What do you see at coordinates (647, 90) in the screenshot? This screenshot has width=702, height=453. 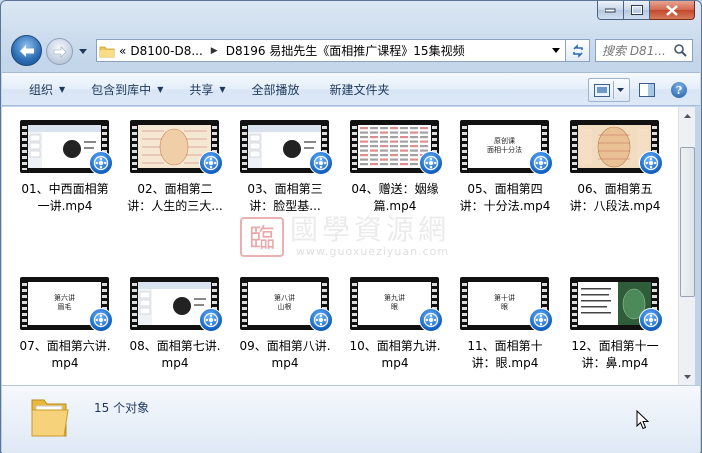 I see `preview-pane-button` at bounding box center [647, 90].